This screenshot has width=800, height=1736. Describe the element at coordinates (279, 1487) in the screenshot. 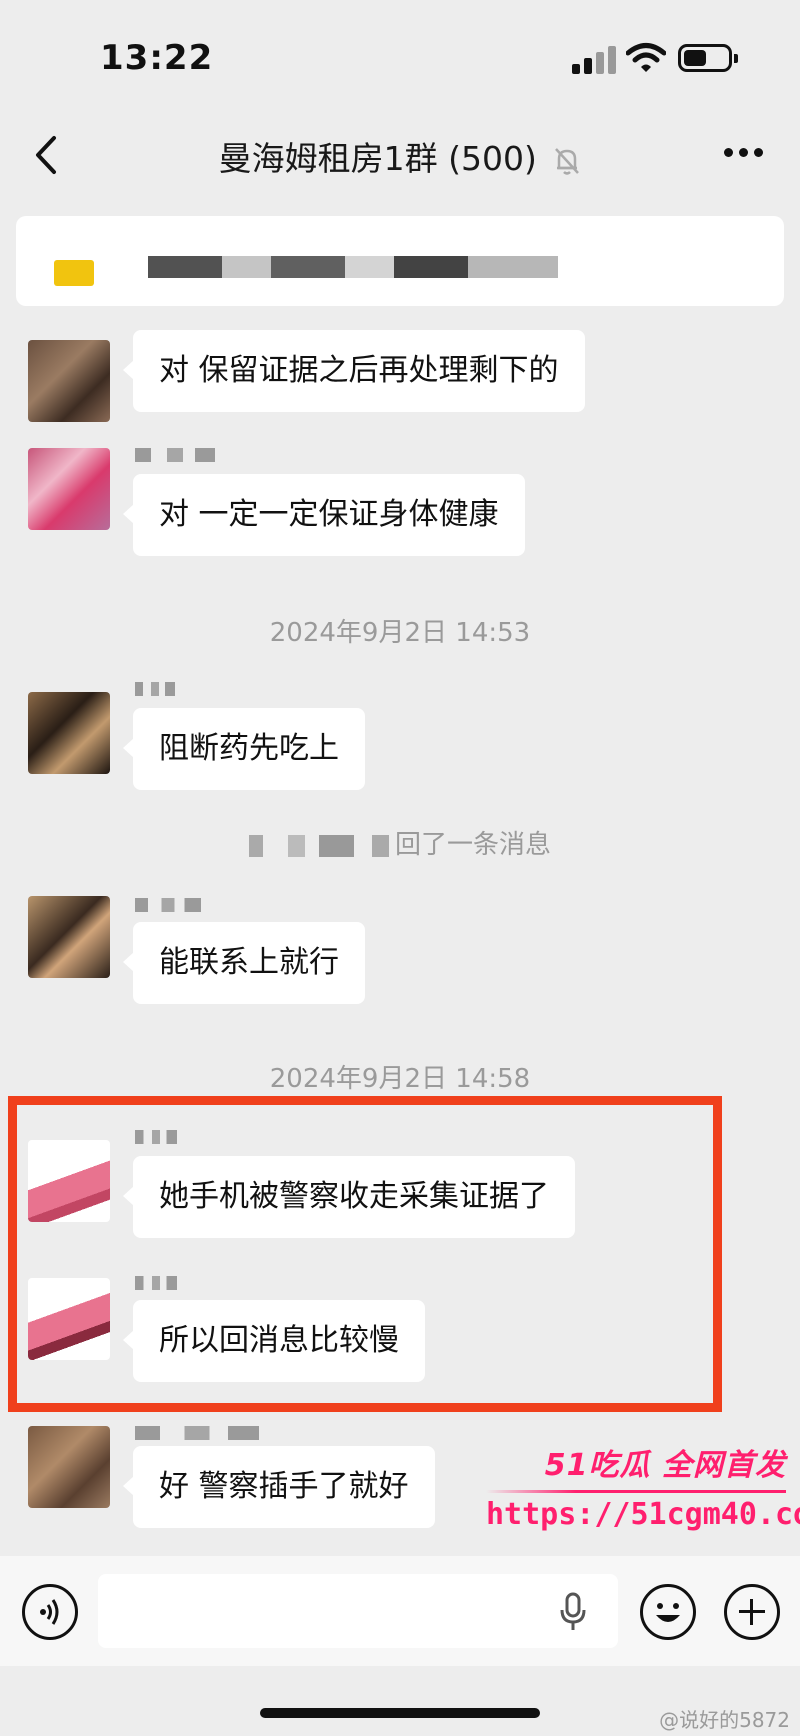

I see `message-bubble: 好 警察插手了就好` at that location.